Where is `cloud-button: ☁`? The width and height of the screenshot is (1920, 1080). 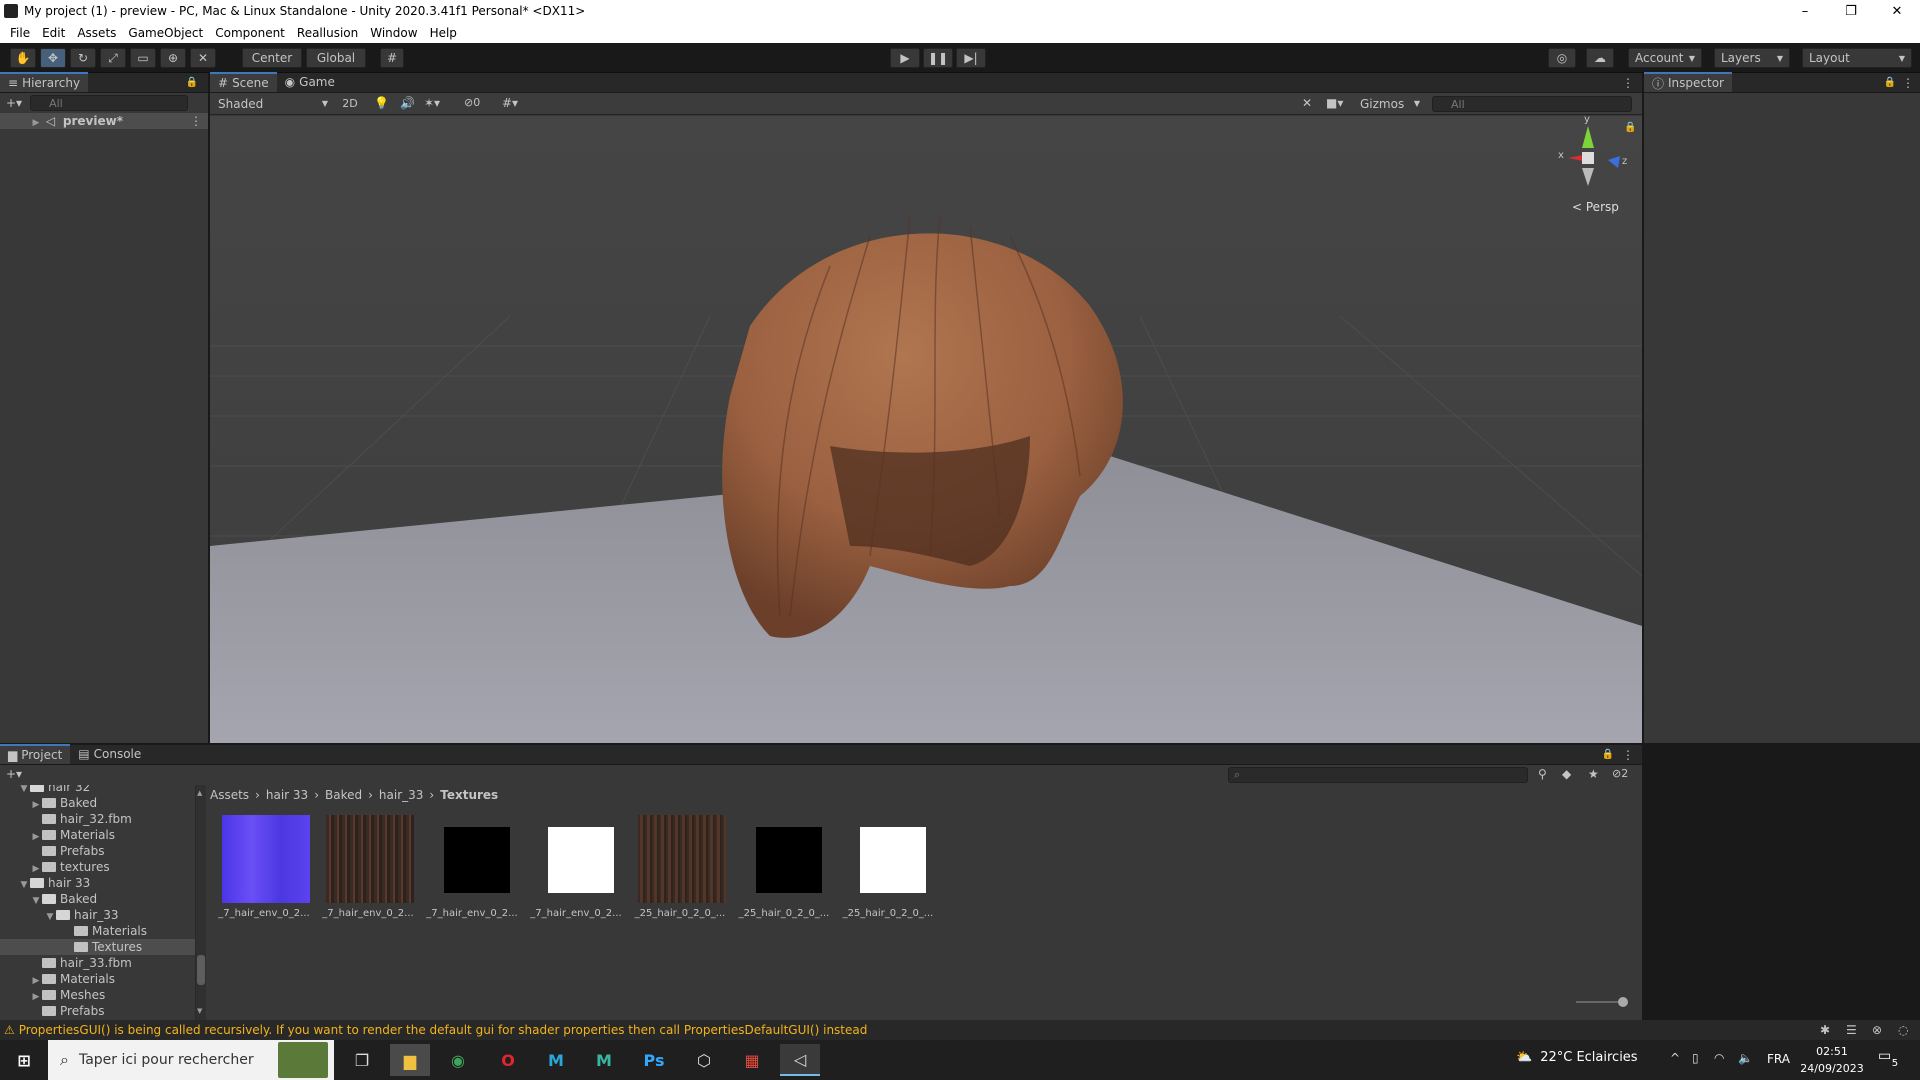
cloud-button: ☁ is located at coordinates (1600, 58).